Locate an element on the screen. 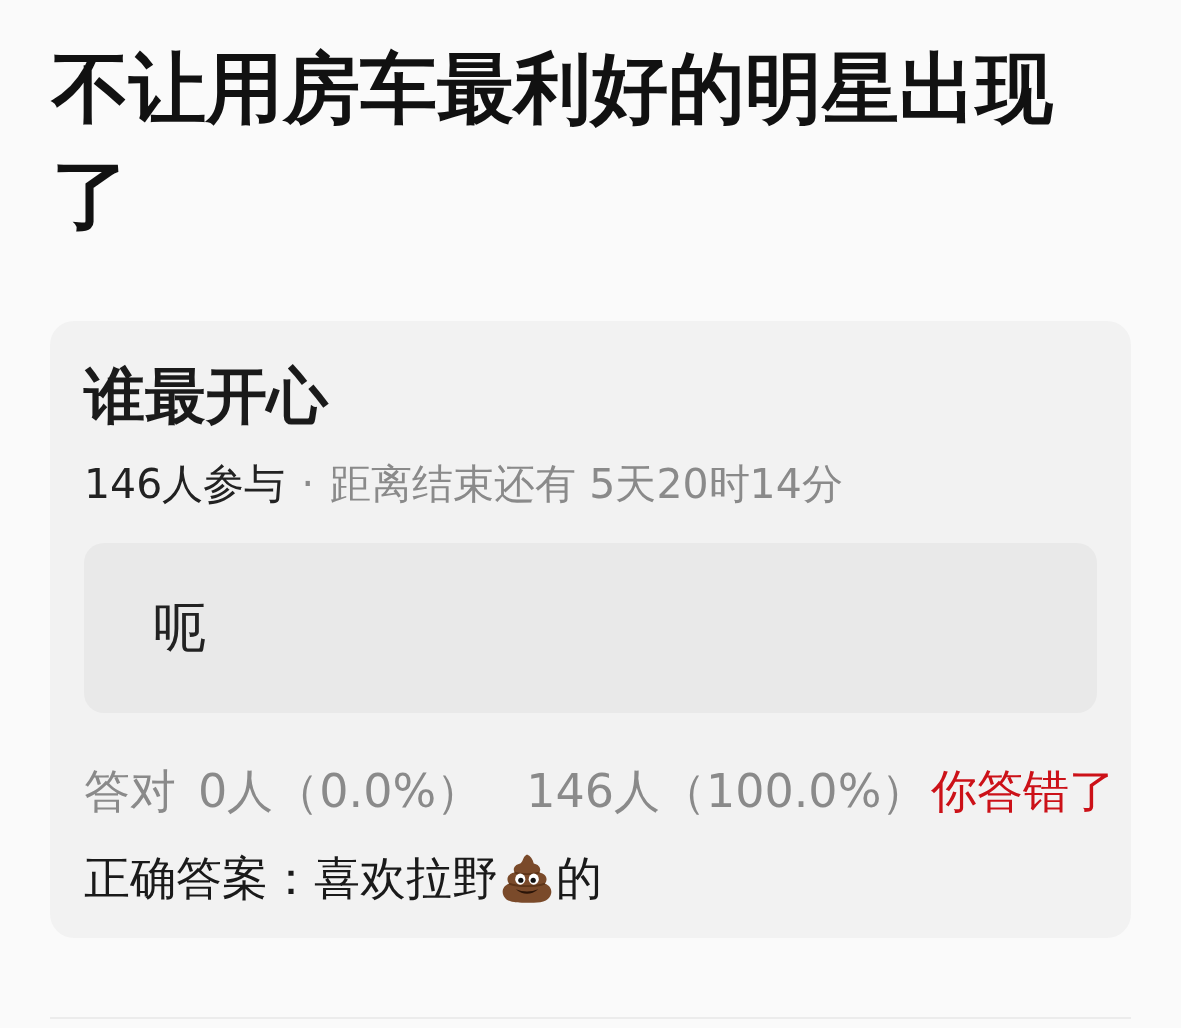  countdown-text: 距离结束还有 5天20时14分 is located at coordinates (586, 484).